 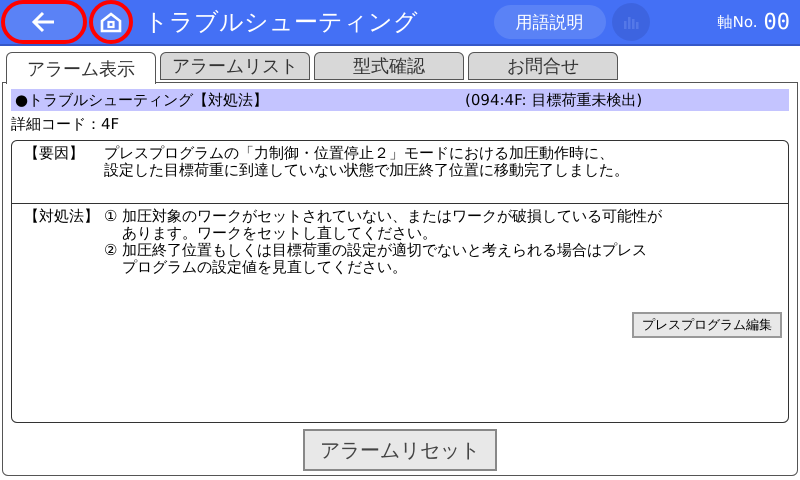 I want to click on remedy-text: プログラムの設定値を見直してください。, so click(x=265, y=267).